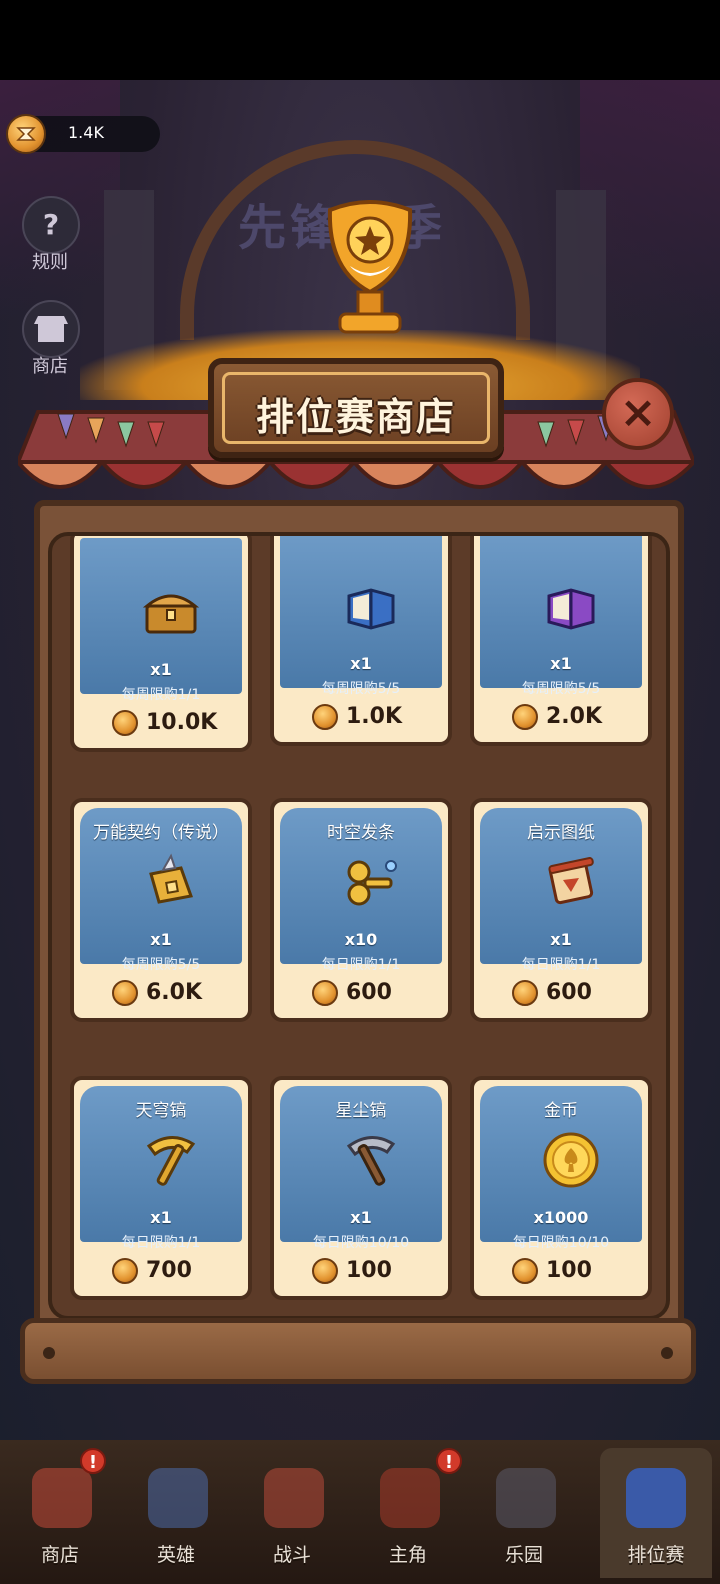 This screenshot has height=1584, width=720. I want to click on price-button: 700, so click(161, 1271).